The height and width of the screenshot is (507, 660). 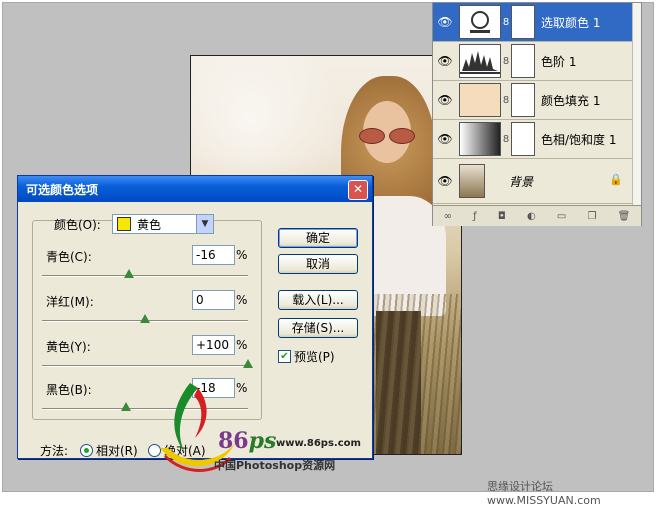 What do you see at coordinates (69, 257) in the screenshot?
I see `cyan-label: 青色(C):` at bounding box center [69, 257].